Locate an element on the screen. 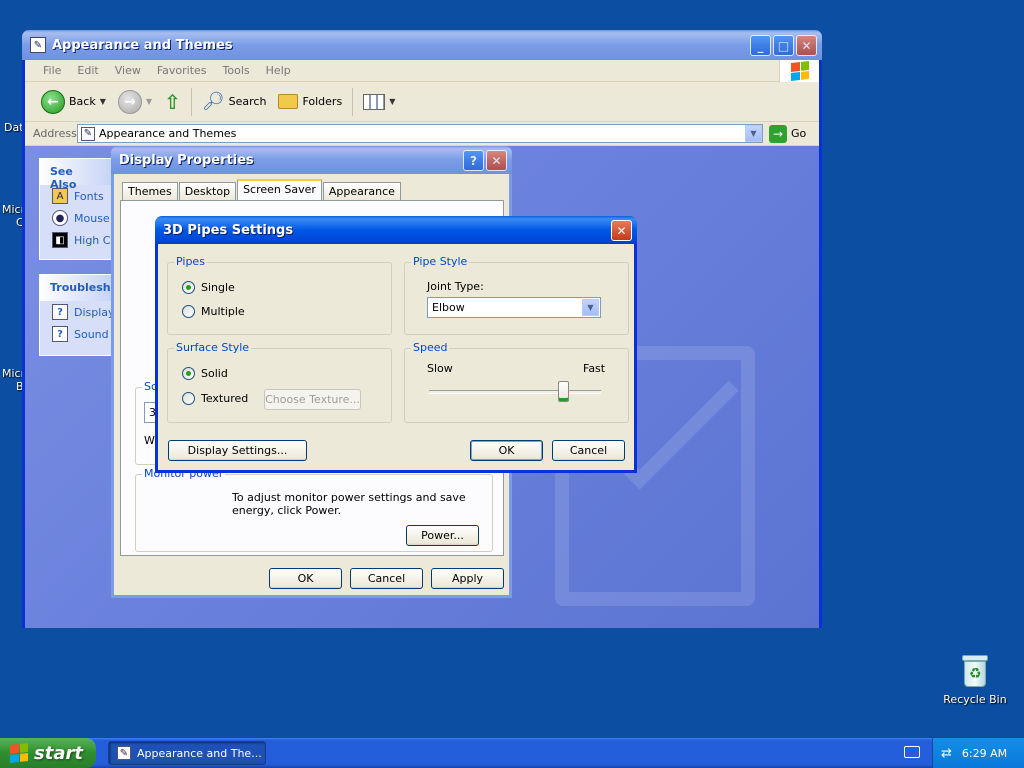 The width and height of the screenshot is (1024, 768). keyboard-icon is located at coordinates (912, 752).